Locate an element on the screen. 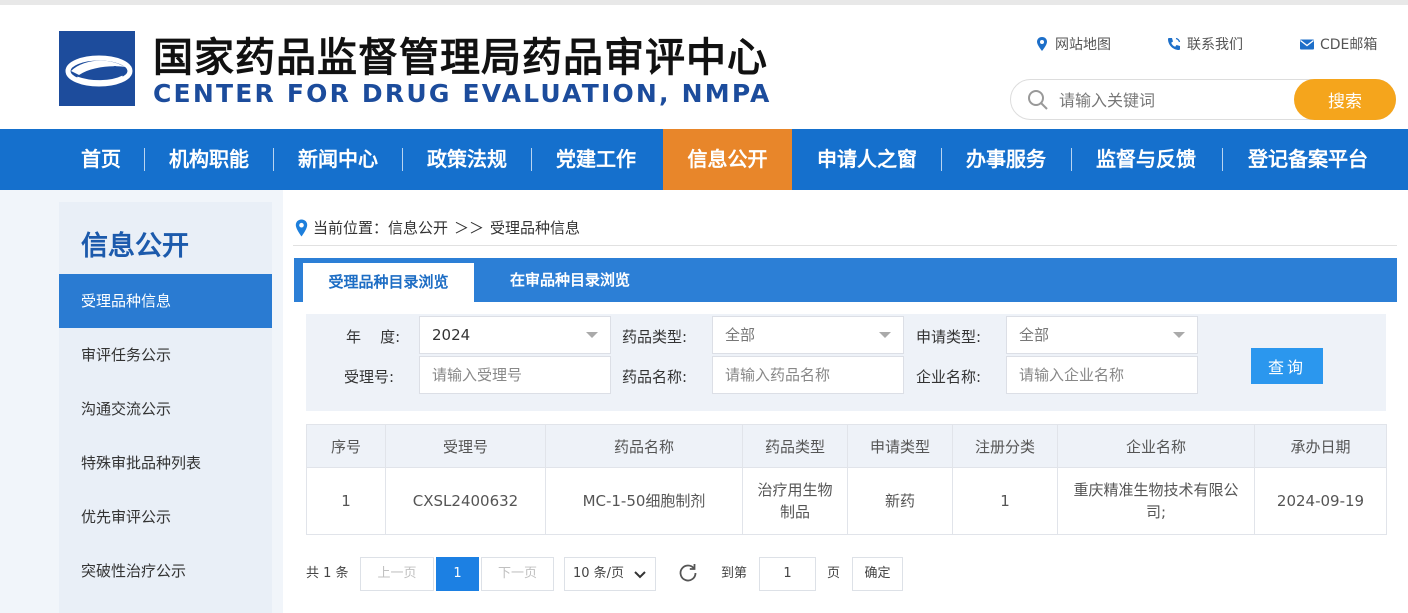  year-value: 2024 is located at coordinates (451, 335).